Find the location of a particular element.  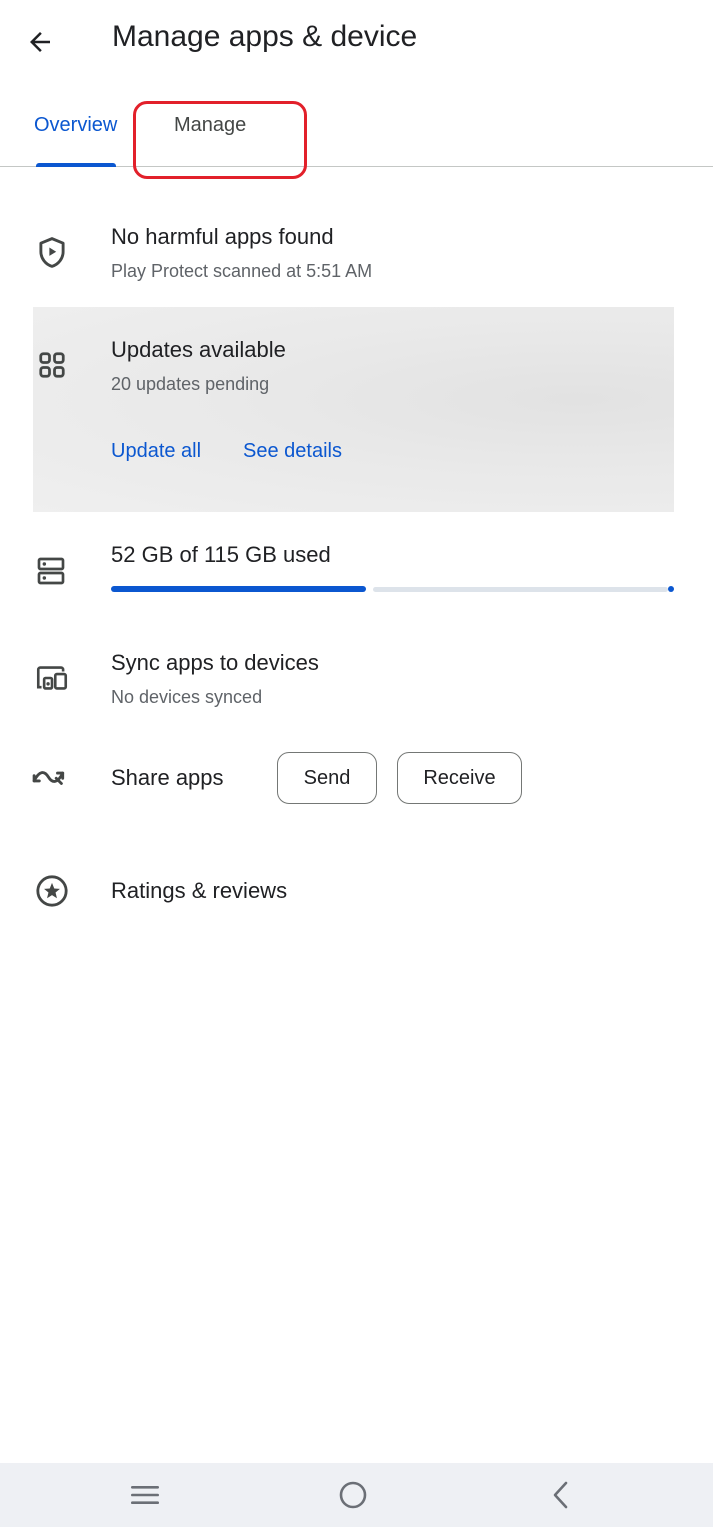

arrow-back-icon is located at coordinates (40, 42).